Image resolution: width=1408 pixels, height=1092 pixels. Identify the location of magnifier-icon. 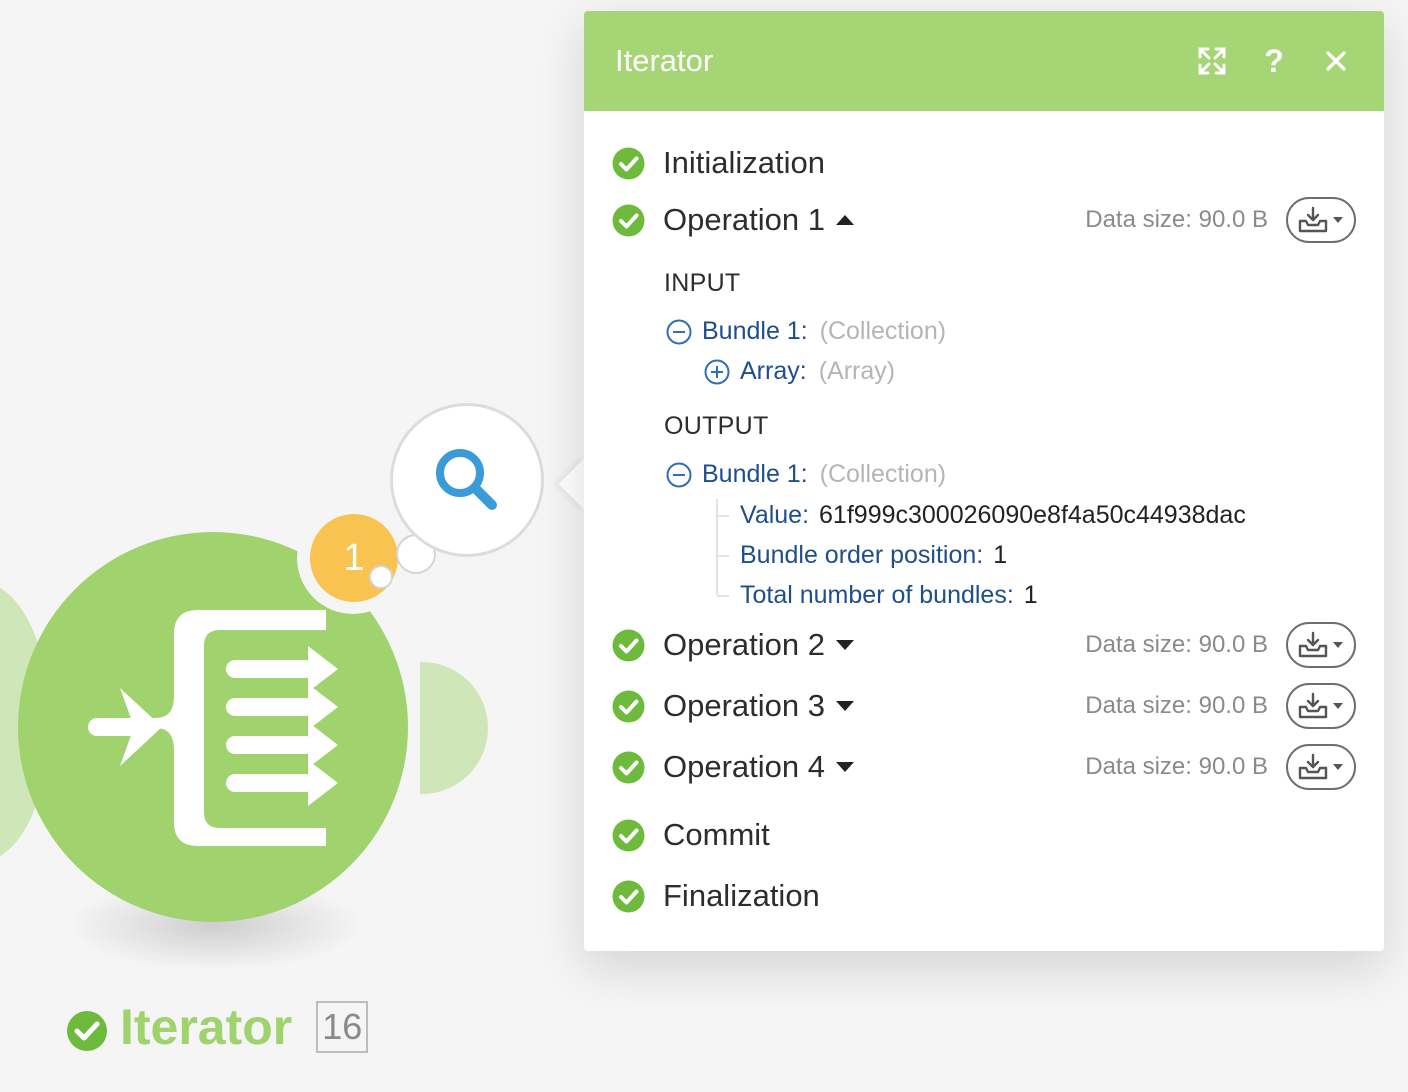
(466, 479).